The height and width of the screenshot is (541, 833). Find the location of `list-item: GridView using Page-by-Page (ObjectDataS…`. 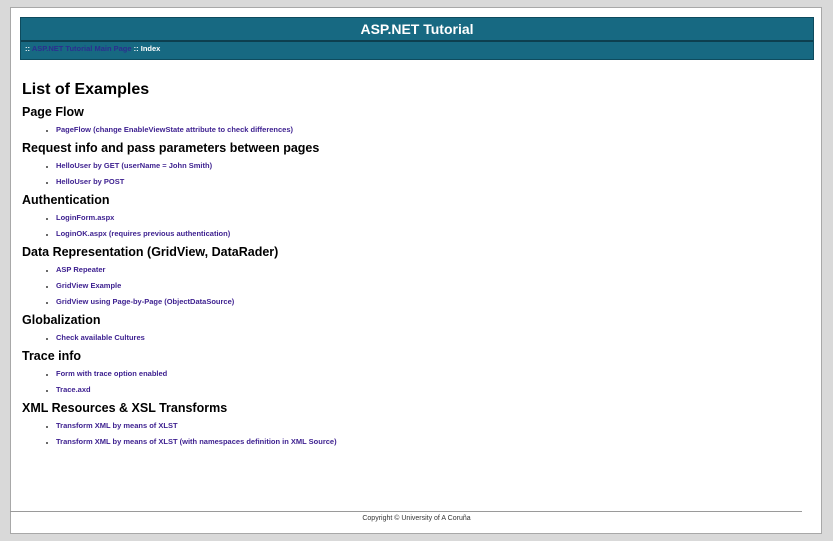

list-item: GridView using Page-by-Page (ObjectDataS… is located at coordinates (429, 301).